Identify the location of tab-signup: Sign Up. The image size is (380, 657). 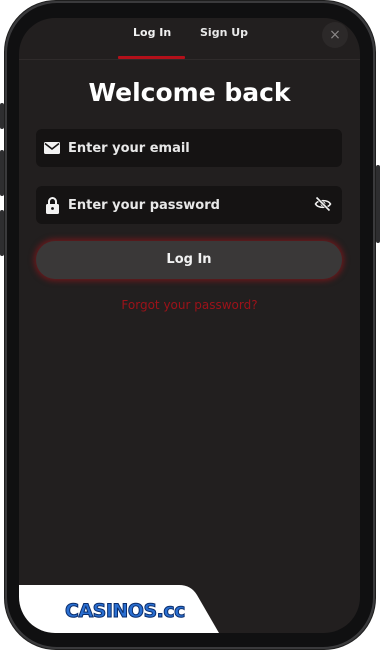
(224, 32).